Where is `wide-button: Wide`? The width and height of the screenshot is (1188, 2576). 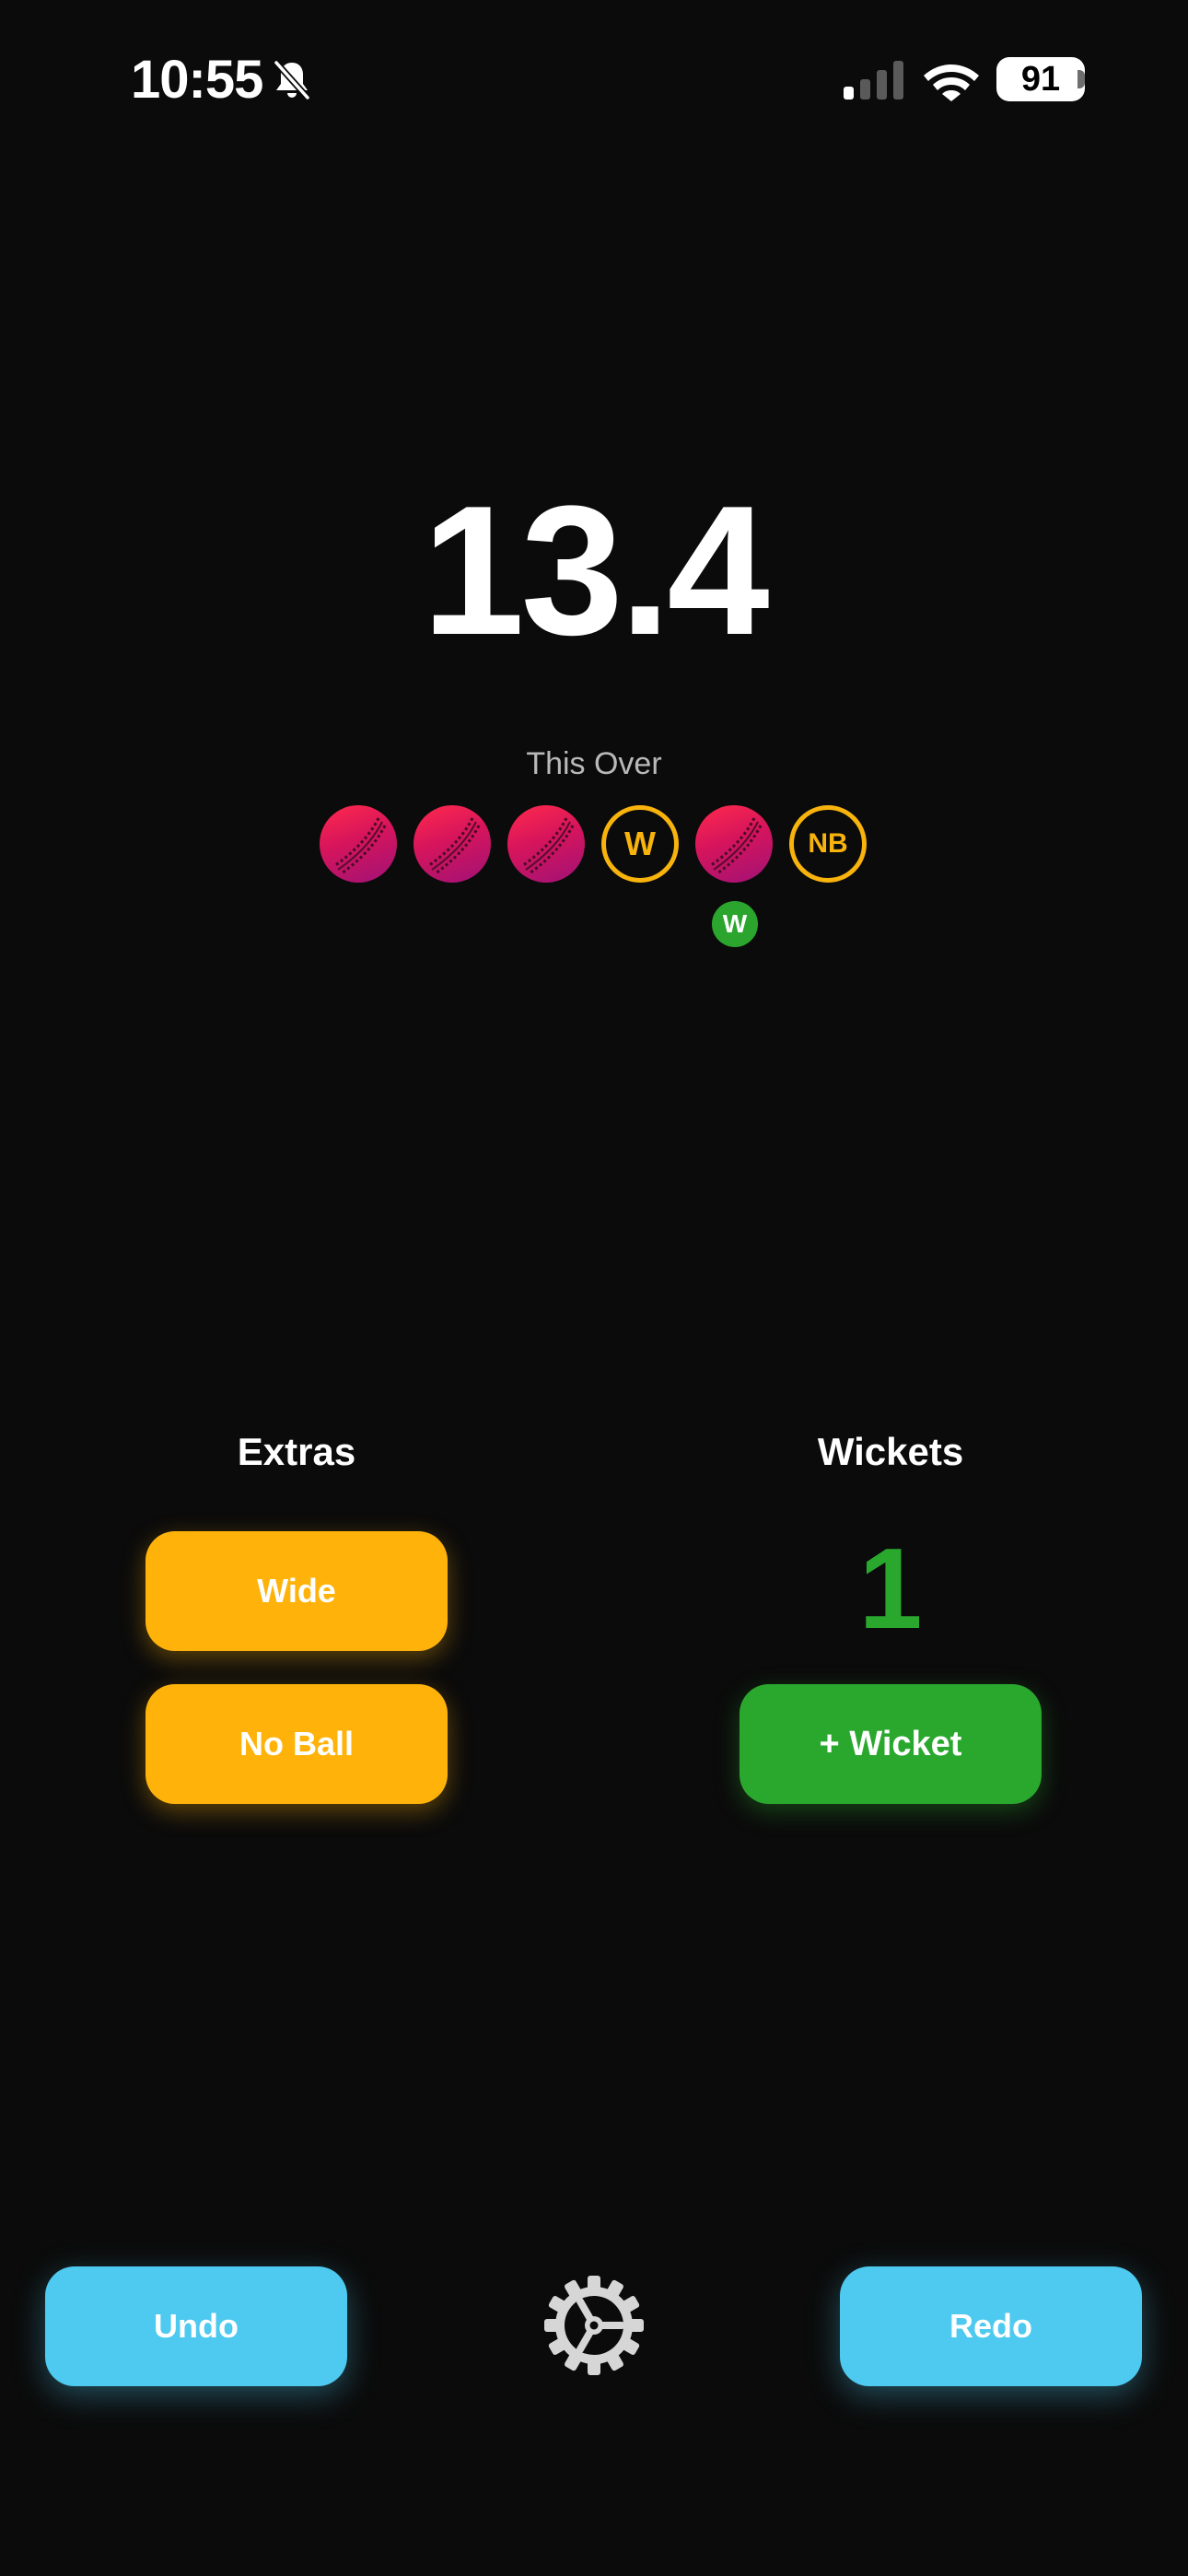
wide-button: Wide is located at coordinates (297, 1591).